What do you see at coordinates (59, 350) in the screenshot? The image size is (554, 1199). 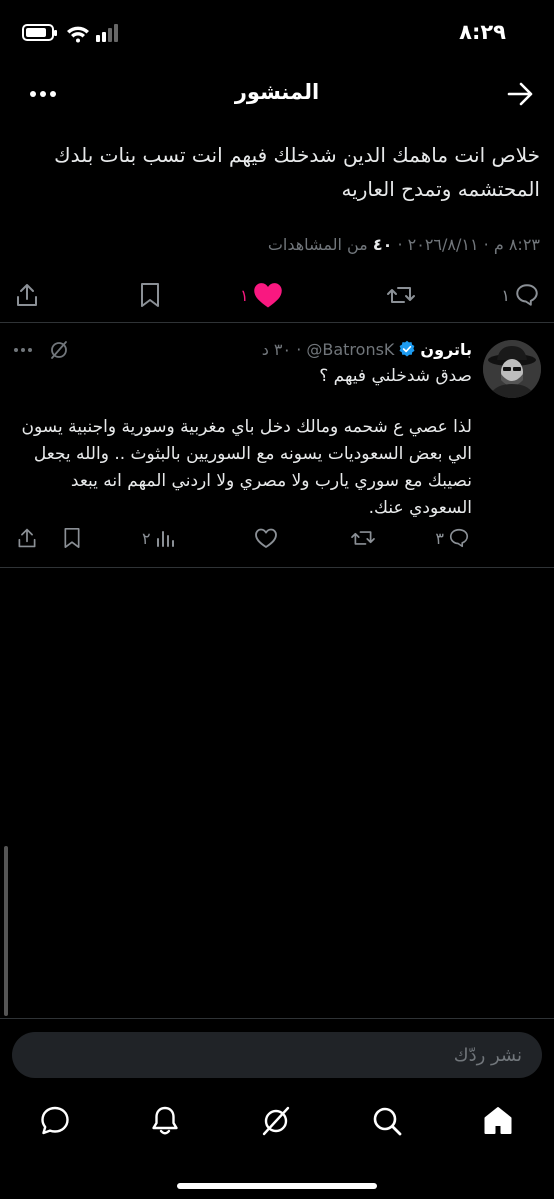 I see `grok-icon` at bounding box center [59, 350].